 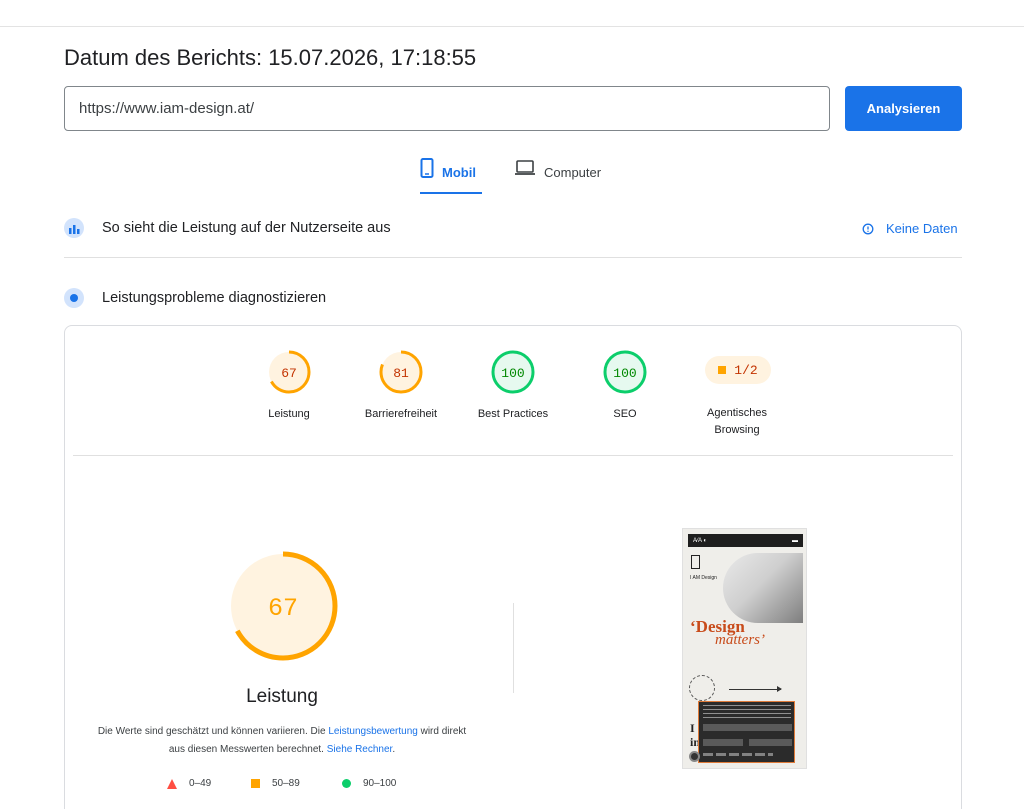 I want to click on page-screenshot: A⁄A ◐ ▬ I AM Design ‘Design matters’ Iin, so click(x=744, y=648).